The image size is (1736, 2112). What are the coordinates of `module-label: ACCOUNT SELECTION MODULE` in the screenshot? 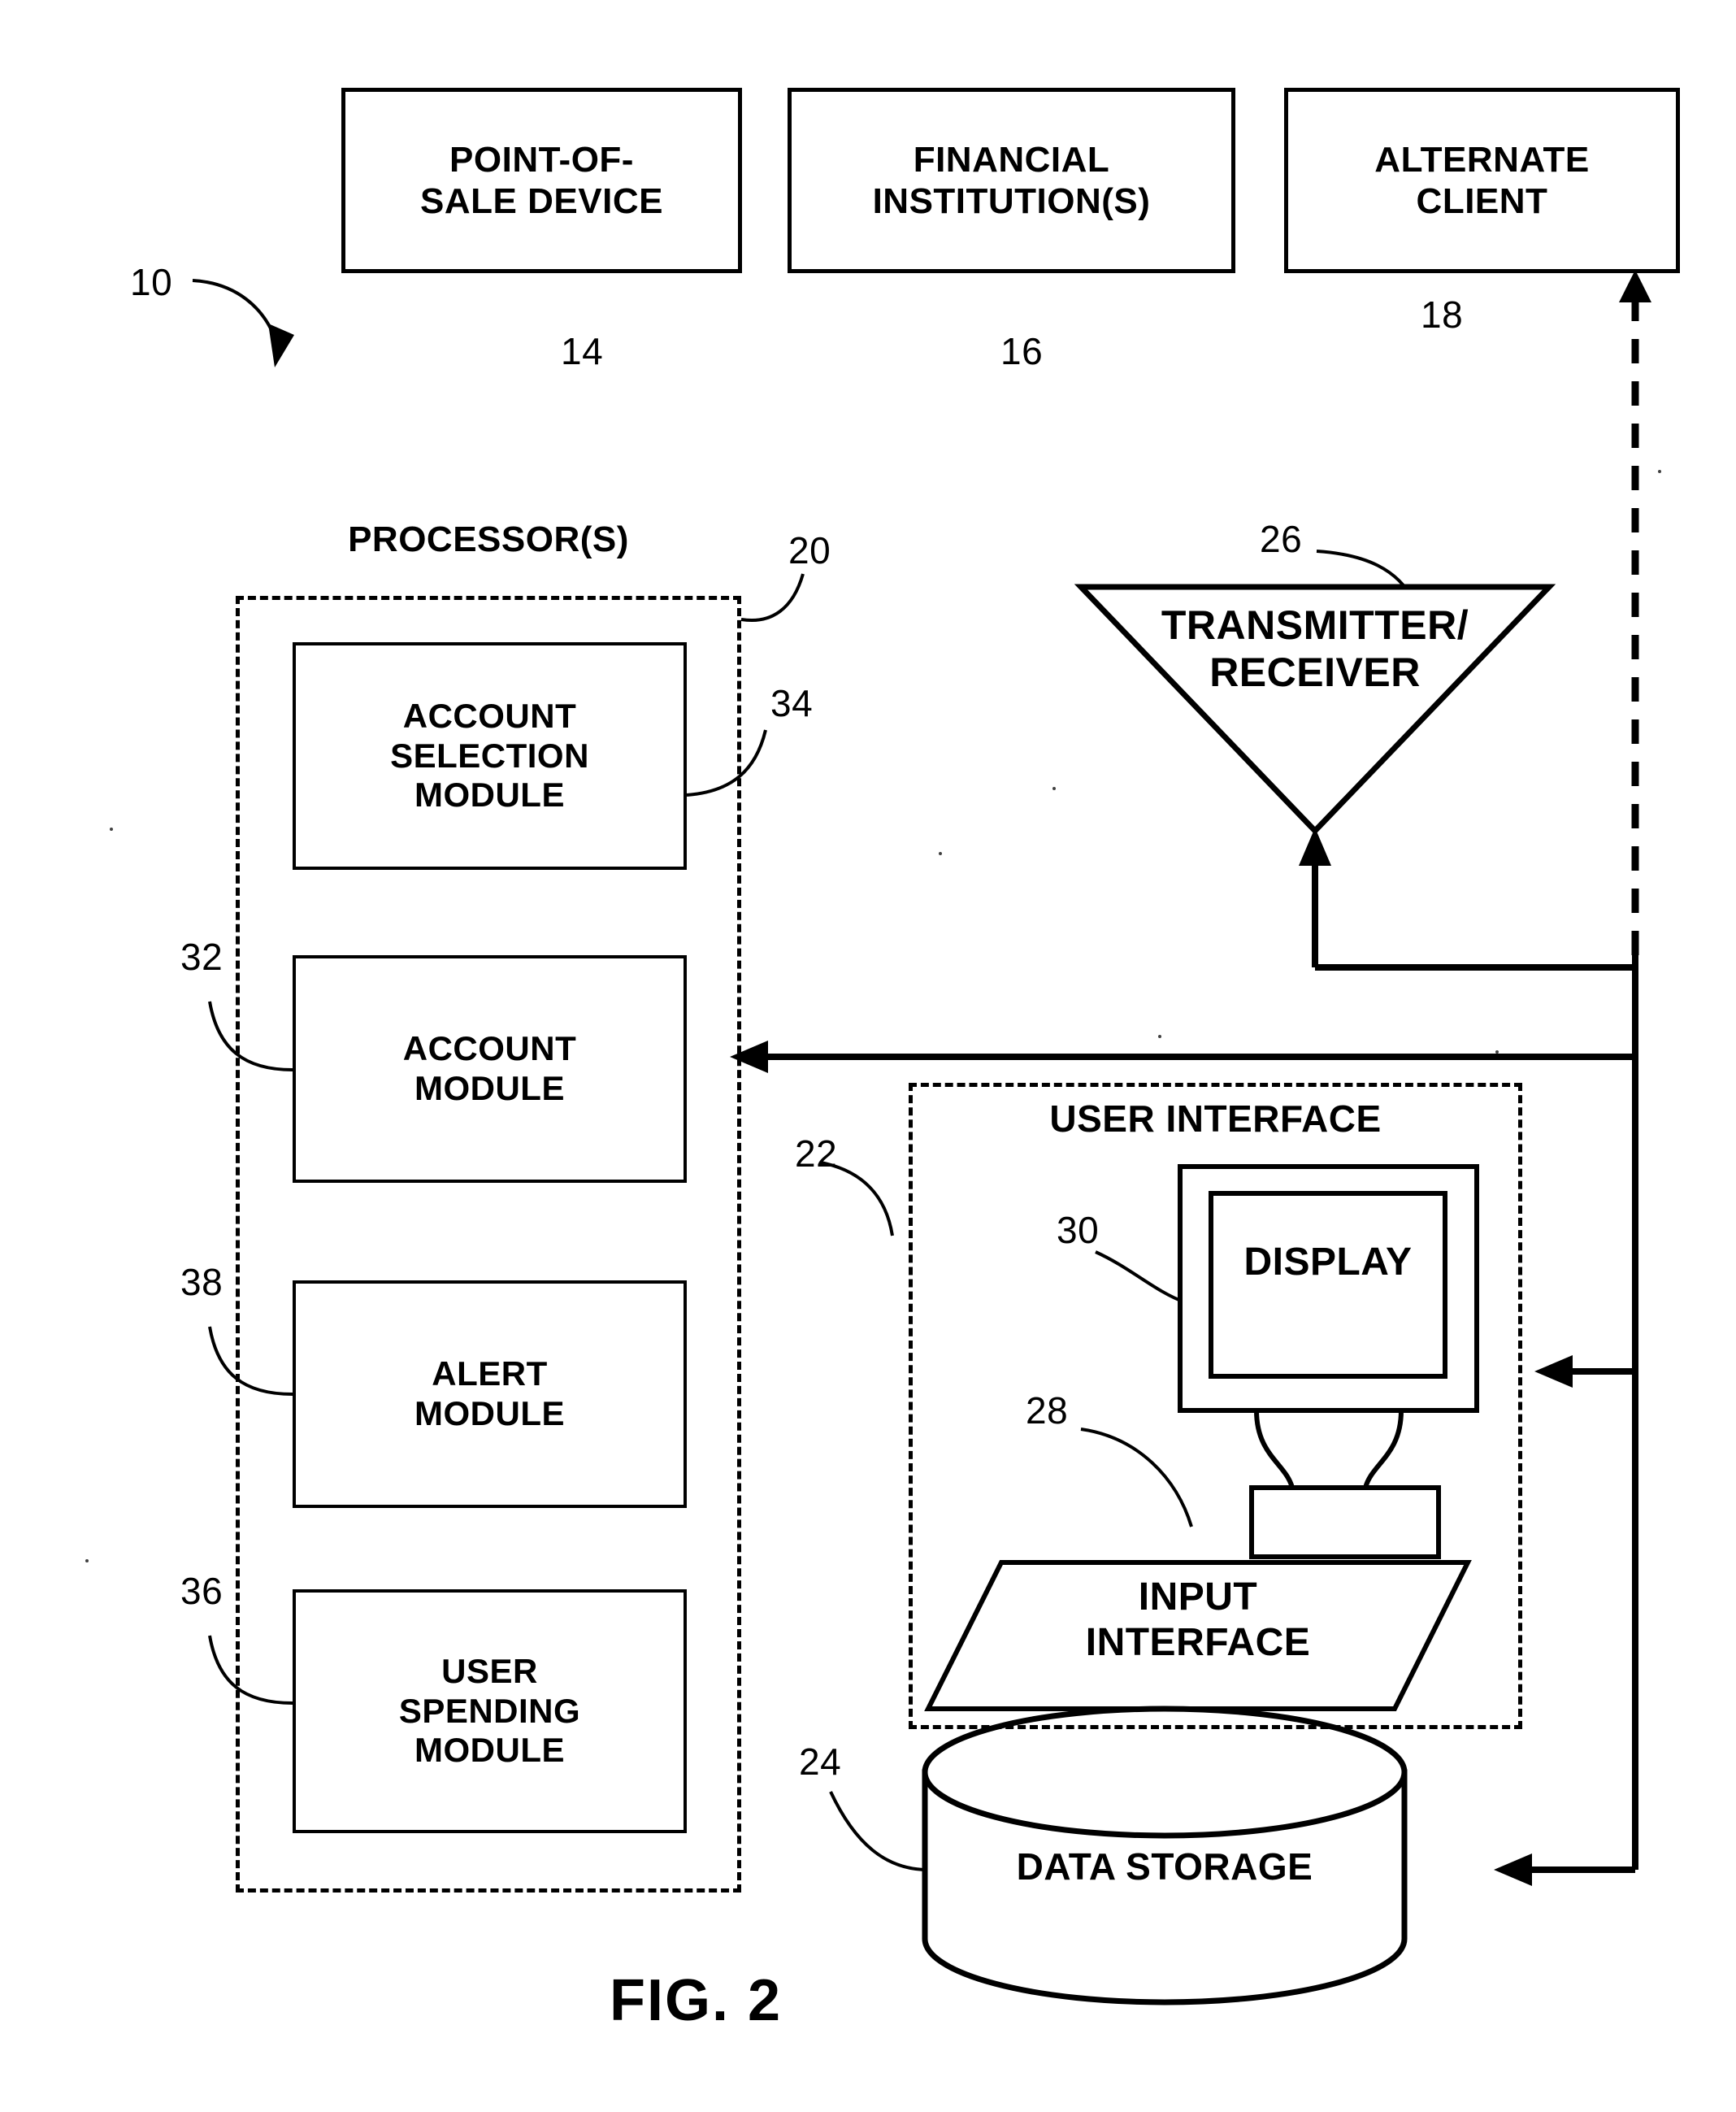 It's located at (489, 755).